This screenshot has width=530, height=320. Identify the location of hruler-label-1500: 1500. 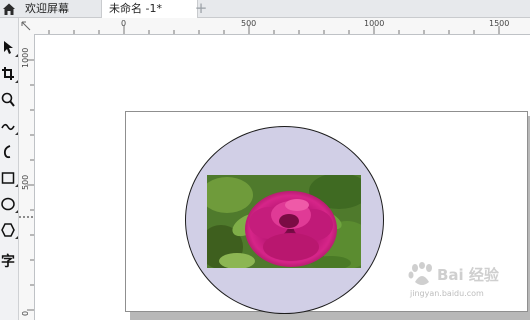
(499, 23).